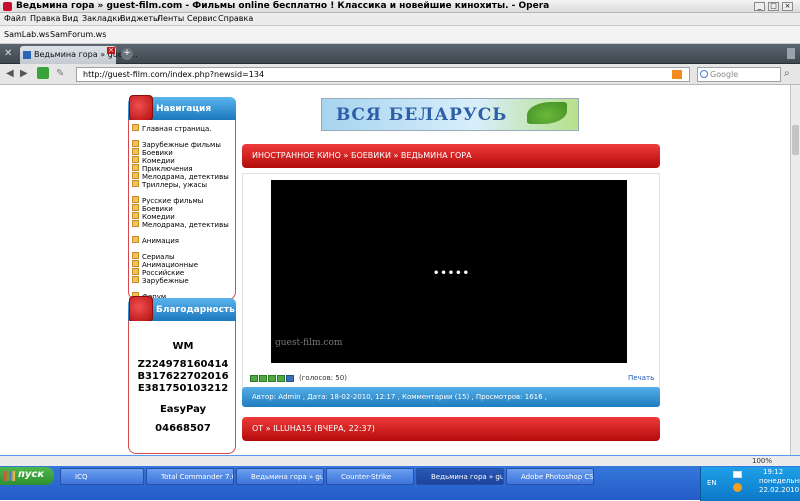 Image resolution: width=800 pixels, height=501 pixels. I want to click on start-button: пуск, so click(27, 476).